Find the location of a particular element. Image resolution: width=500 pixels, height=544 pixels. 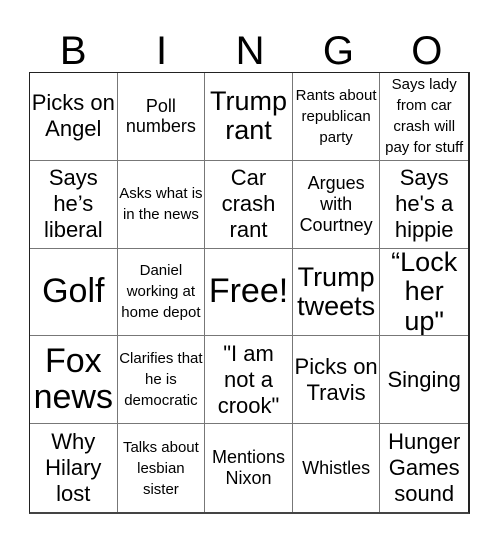

cell-text: Picks on Angel is located at coordinates (73, 116).